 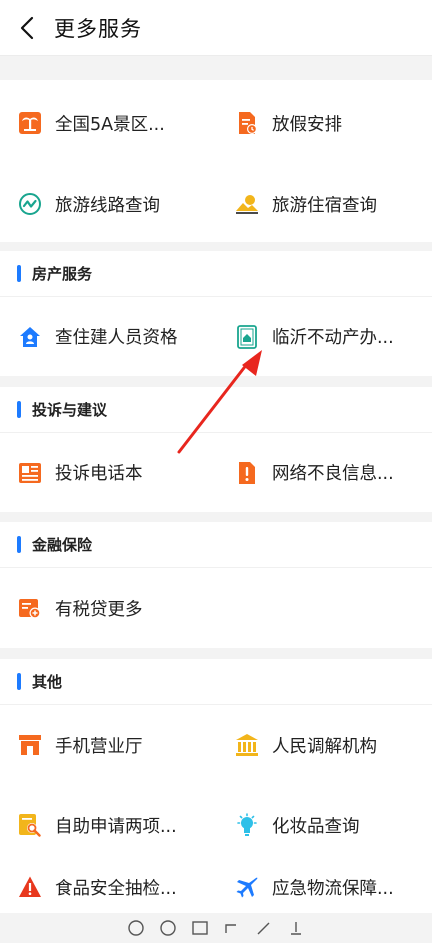 What do you see at coordinates (30, 609) in the screenshot?
I see `loan-icon` at bounding box center [30, 609].